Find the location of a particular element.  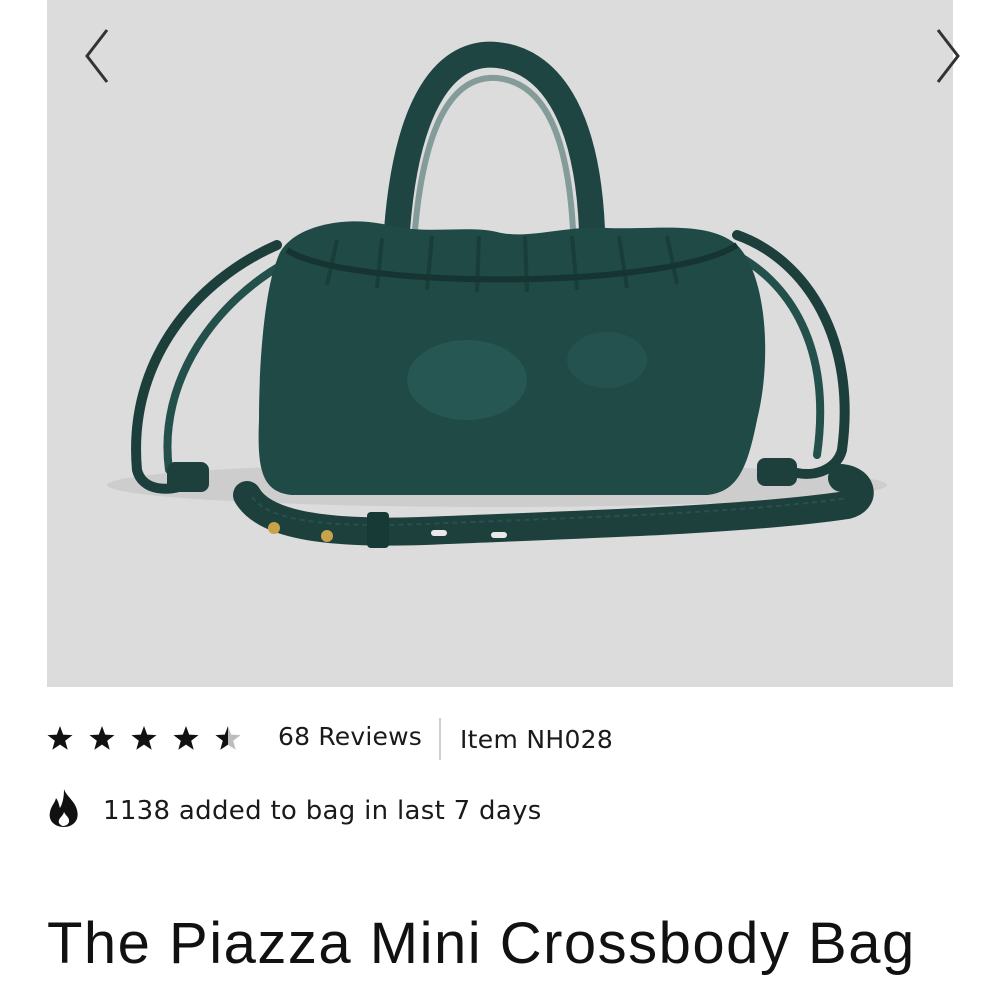

item-number: Item NH028 is located at coordinates (537, 739).